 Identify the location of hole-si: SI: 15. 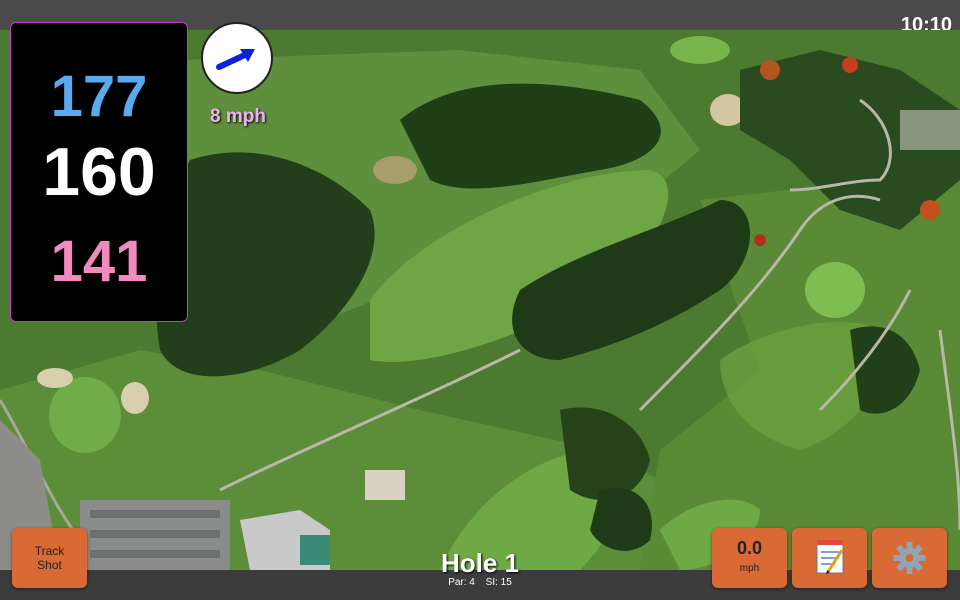
(498, 582).